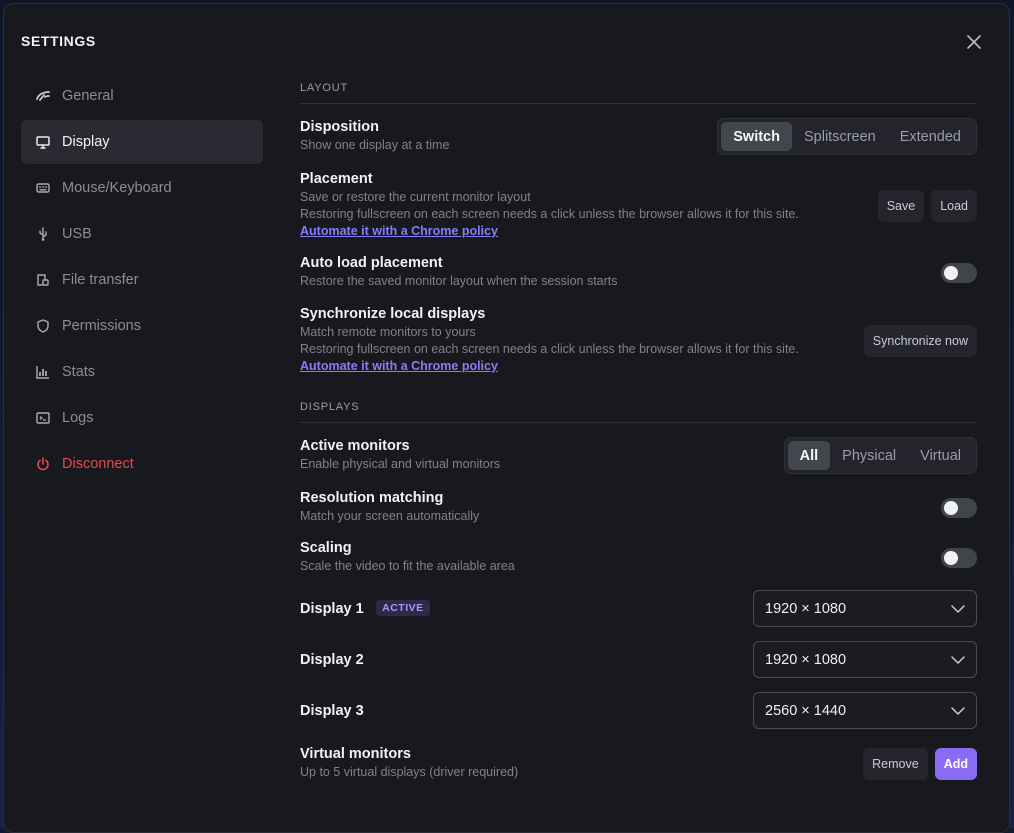 Image resolution: width=1014 pixels, height=833 pixels. Describe the element at coordinates (638, 710) in the screenshot. I see `display-row: Display 3 2560 × 1440` at that location.